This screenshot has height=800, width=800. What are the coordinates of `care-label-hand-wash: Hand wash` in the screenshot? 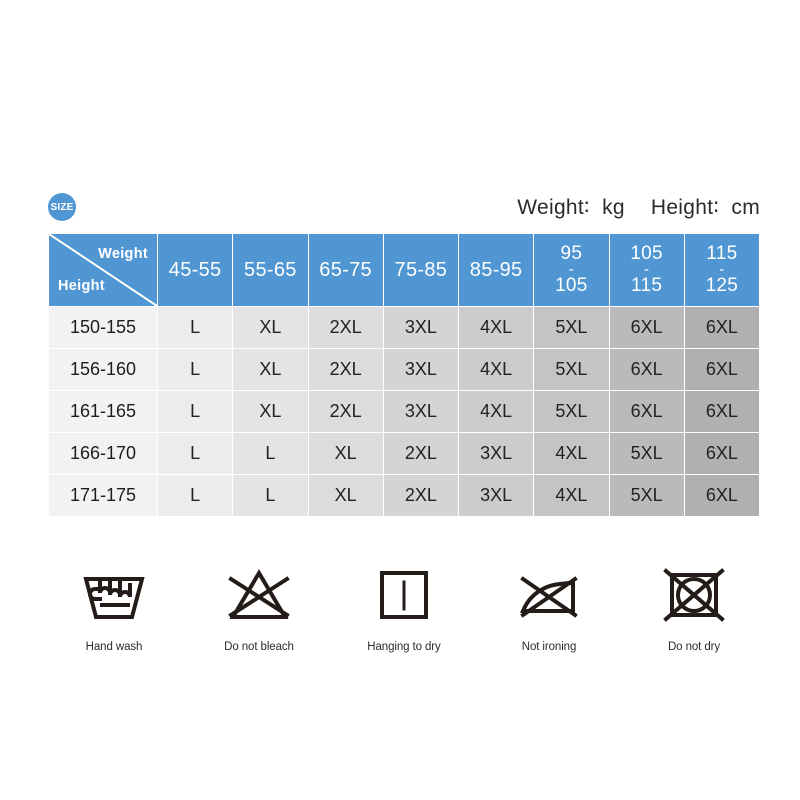 It's located at (114, 647).